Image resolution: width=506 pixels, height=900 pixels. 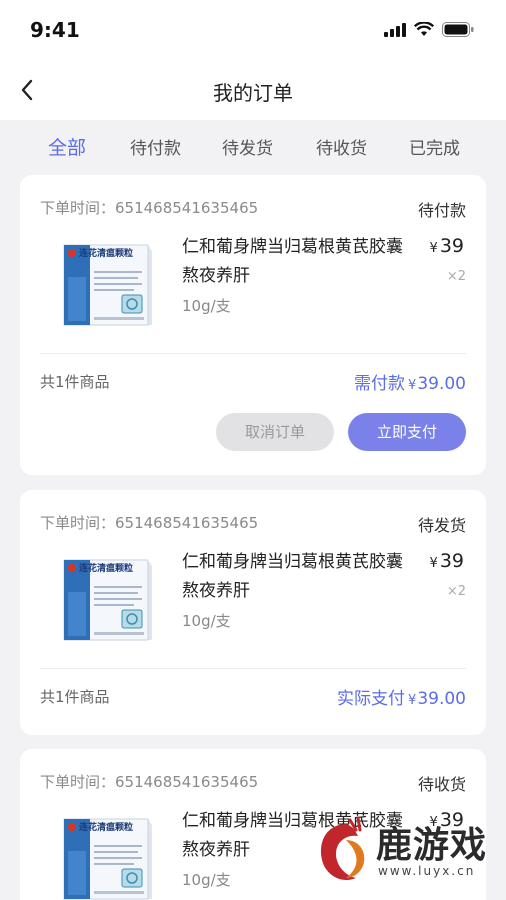 I want to click on status-bar: 9:41, so click(x=253, y=30).